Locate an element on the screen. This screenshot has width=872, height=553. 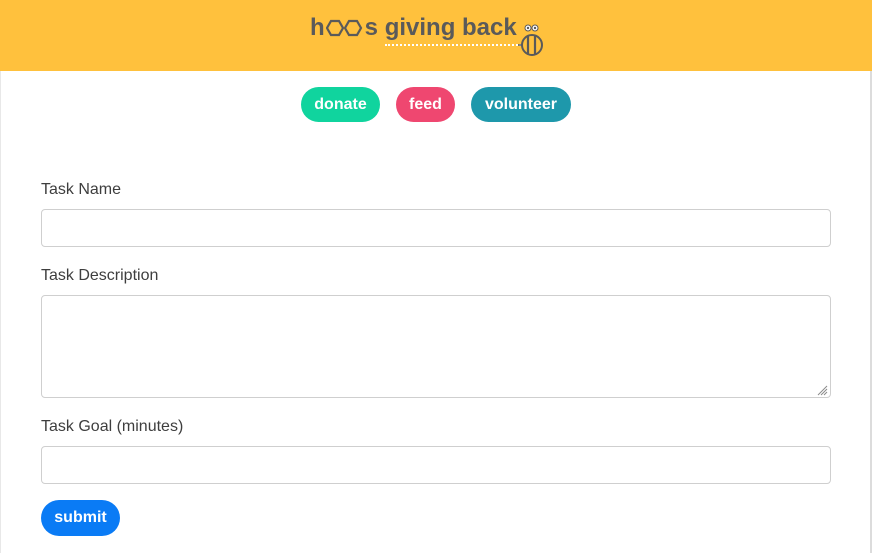
site-logo: h s giving back is located at coordinates (426, 36).